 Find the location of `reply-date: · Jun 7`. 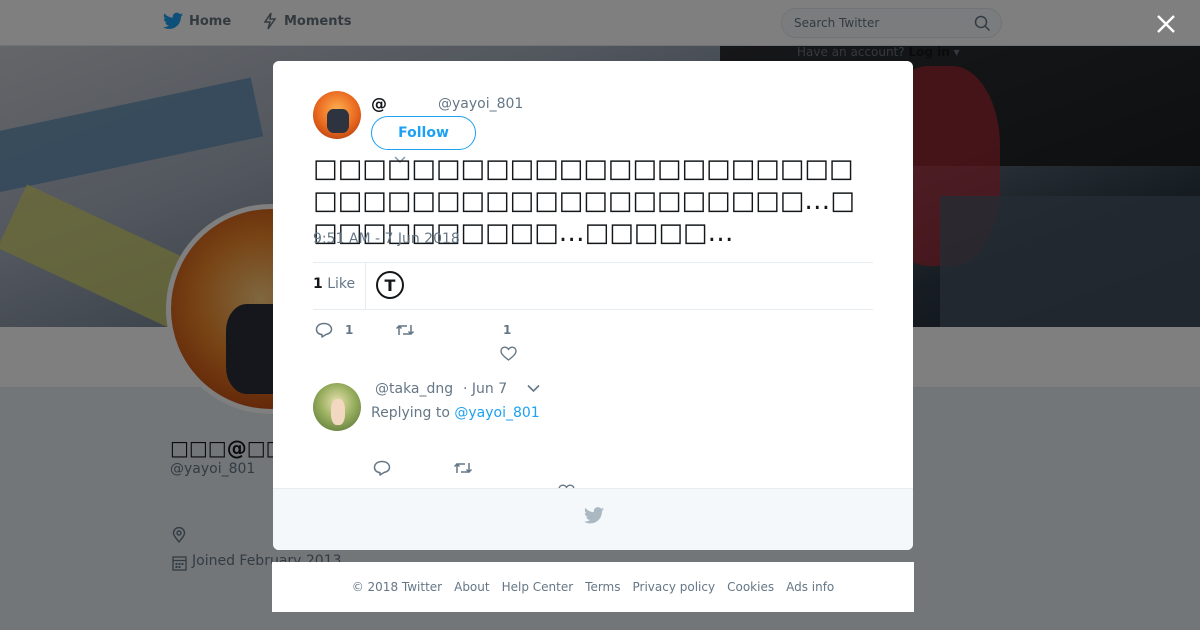

reply-date: · Jun 7 is located at coordinates (485, 389).